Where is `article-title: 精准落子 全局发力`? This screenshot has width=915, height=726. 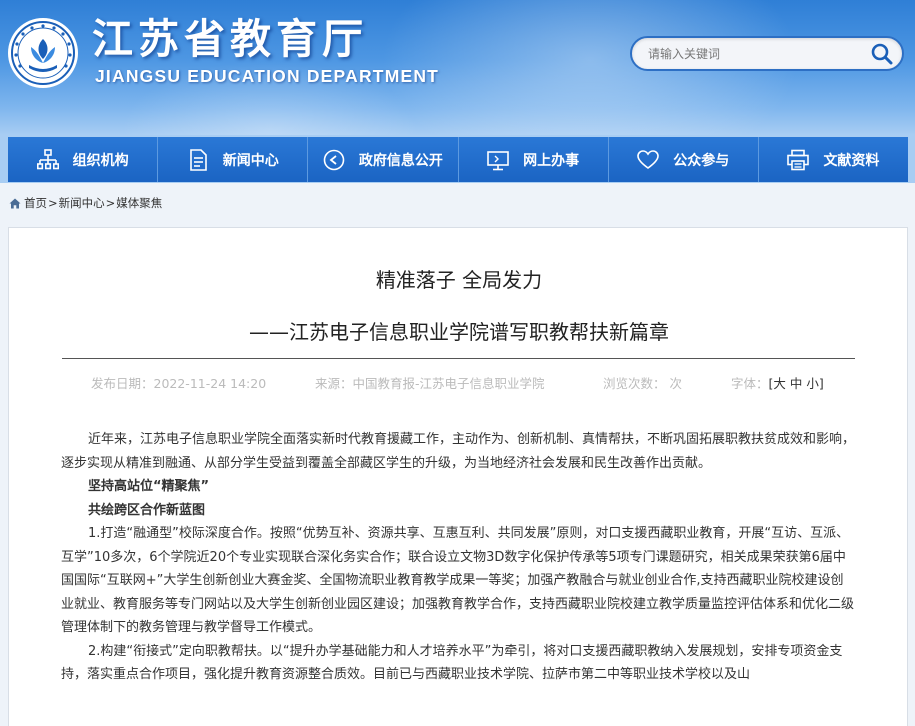 article-title: 精准落子 全局发力 is located at coordinates (459, 280).